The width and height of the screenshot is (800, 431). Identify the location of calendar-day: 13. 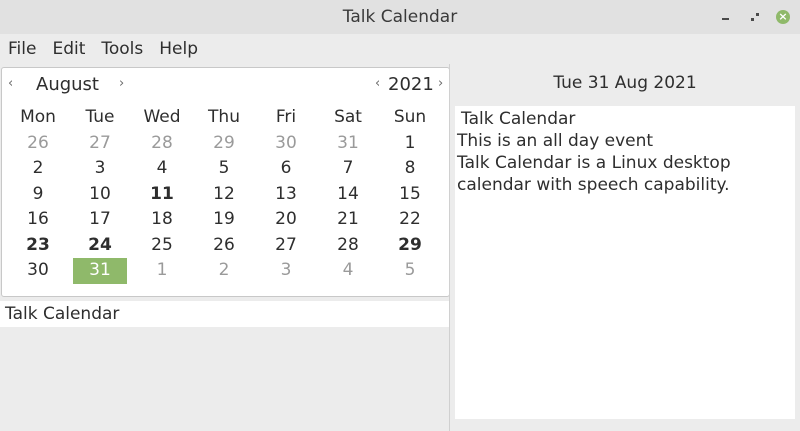
(286, 195).